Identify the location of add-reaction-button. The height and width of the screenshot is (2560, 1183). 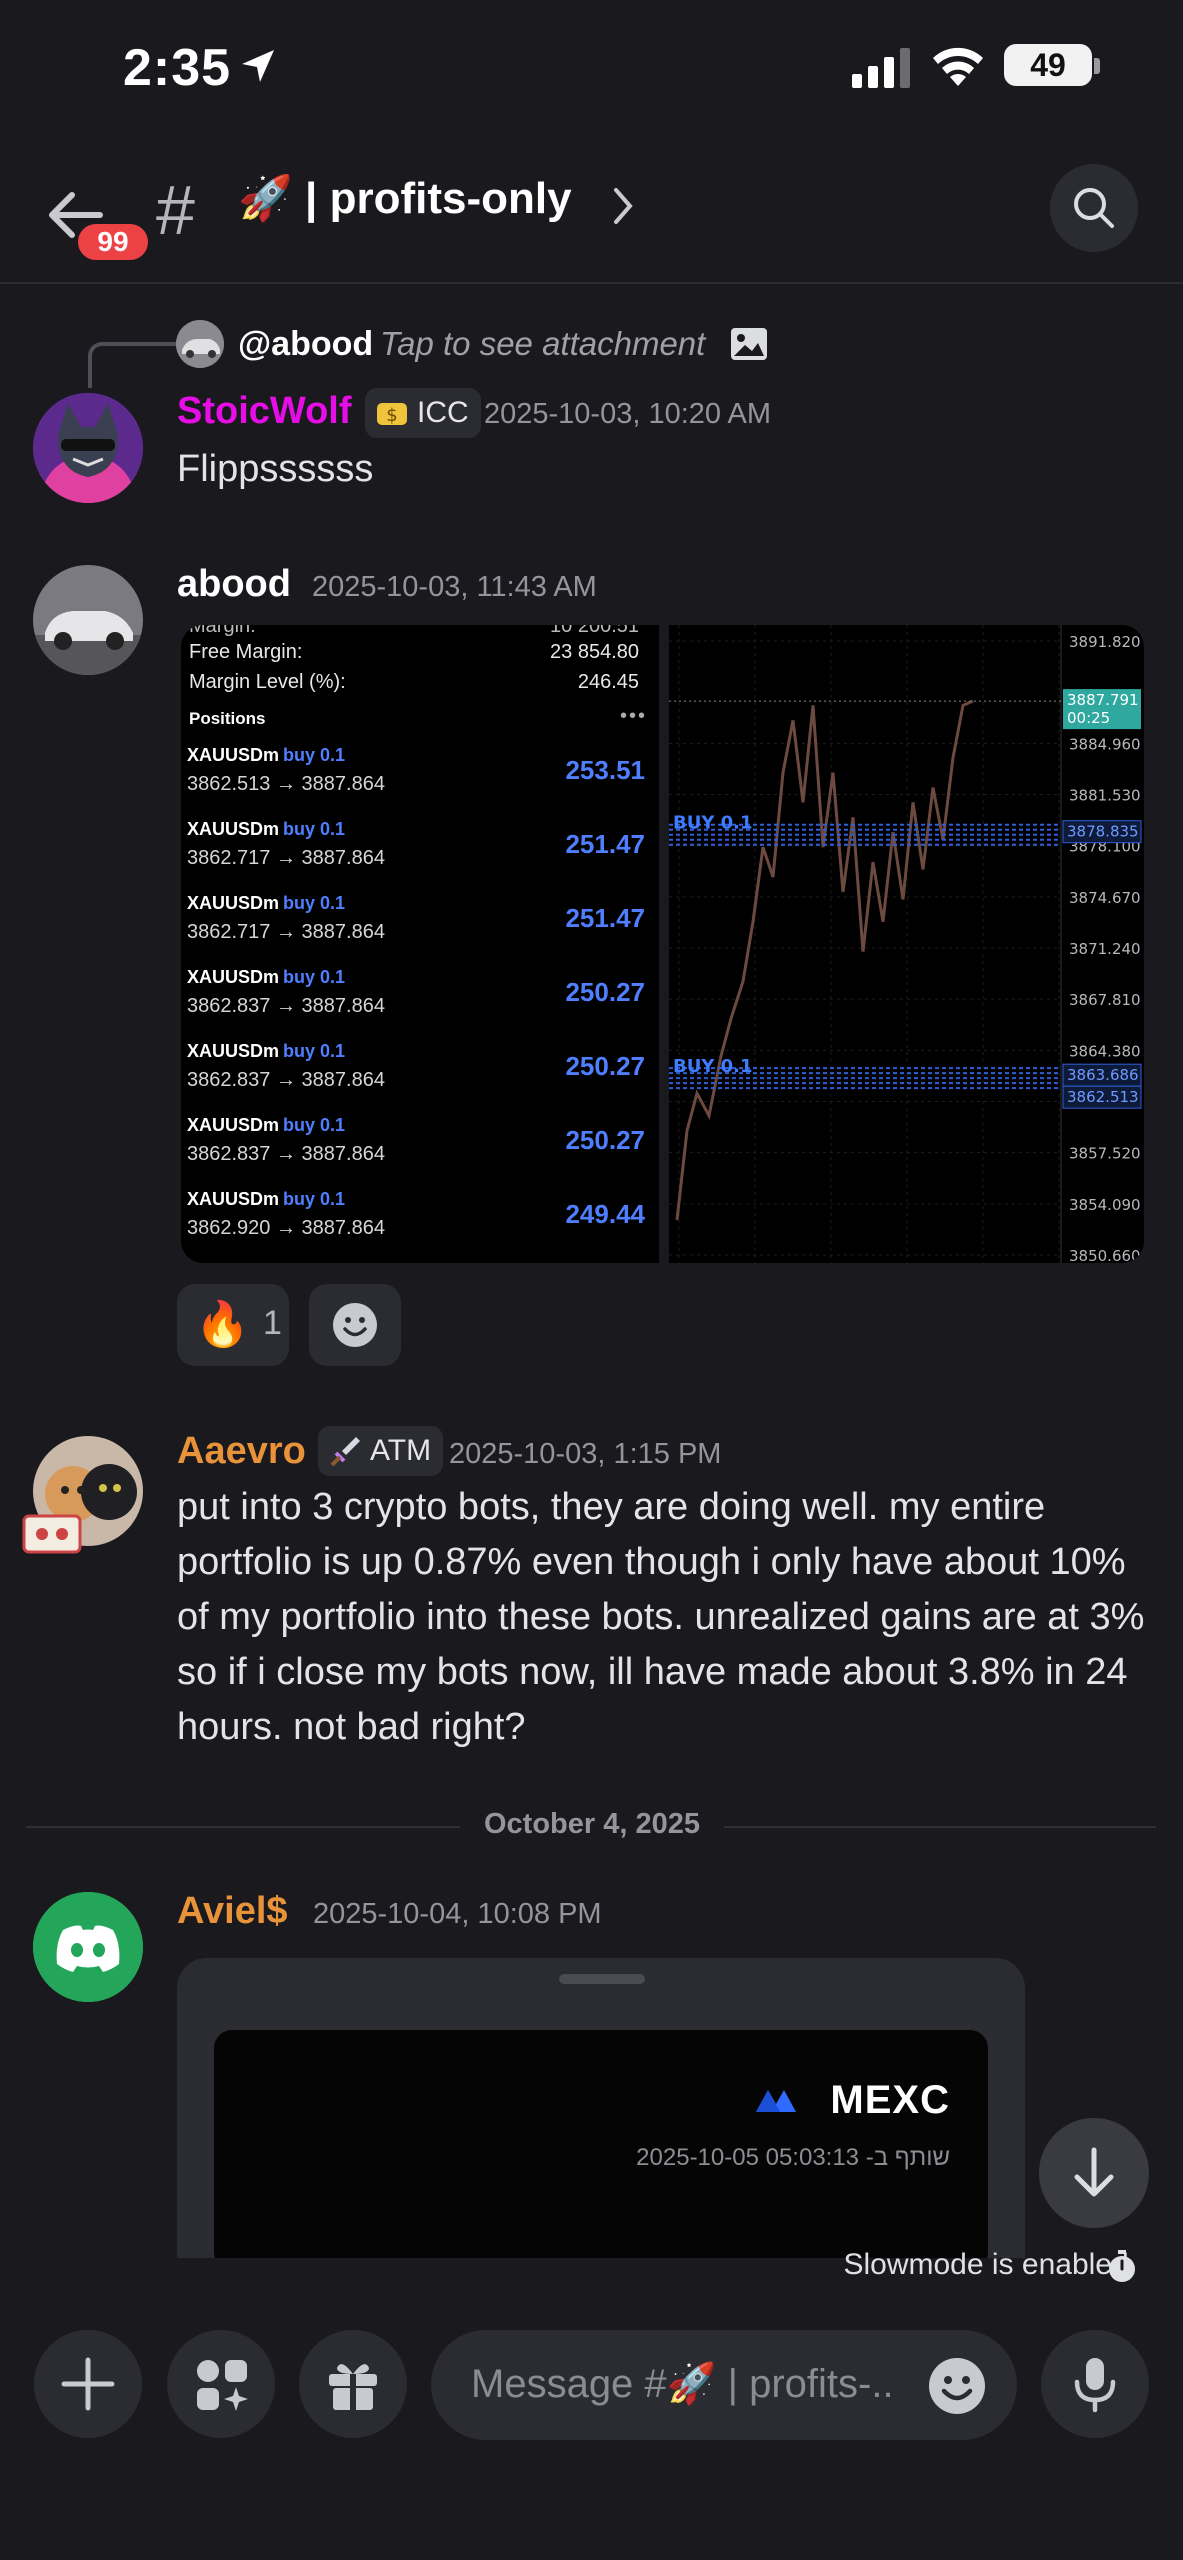
(355, 1325).